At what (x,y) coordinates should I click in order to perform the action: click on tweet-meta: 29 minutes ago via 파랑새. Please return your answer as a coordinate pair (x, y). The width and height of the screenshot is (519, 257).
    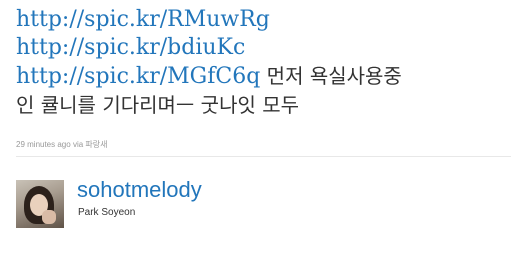
    Looking at the image, I should click on (62, 144).